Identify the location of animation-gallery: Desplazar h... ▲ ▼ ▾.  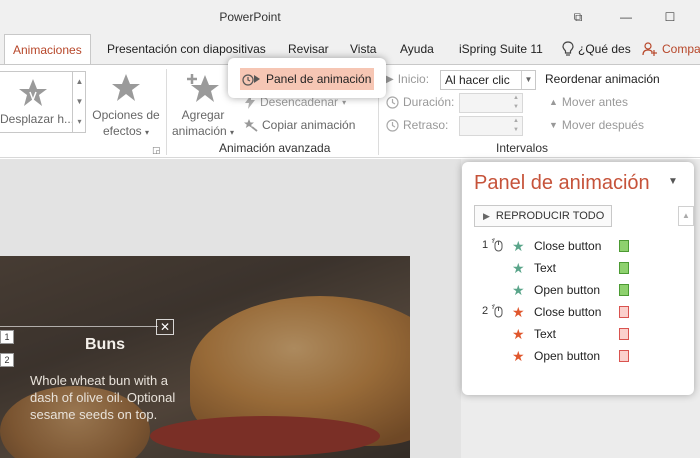
(43, 102).